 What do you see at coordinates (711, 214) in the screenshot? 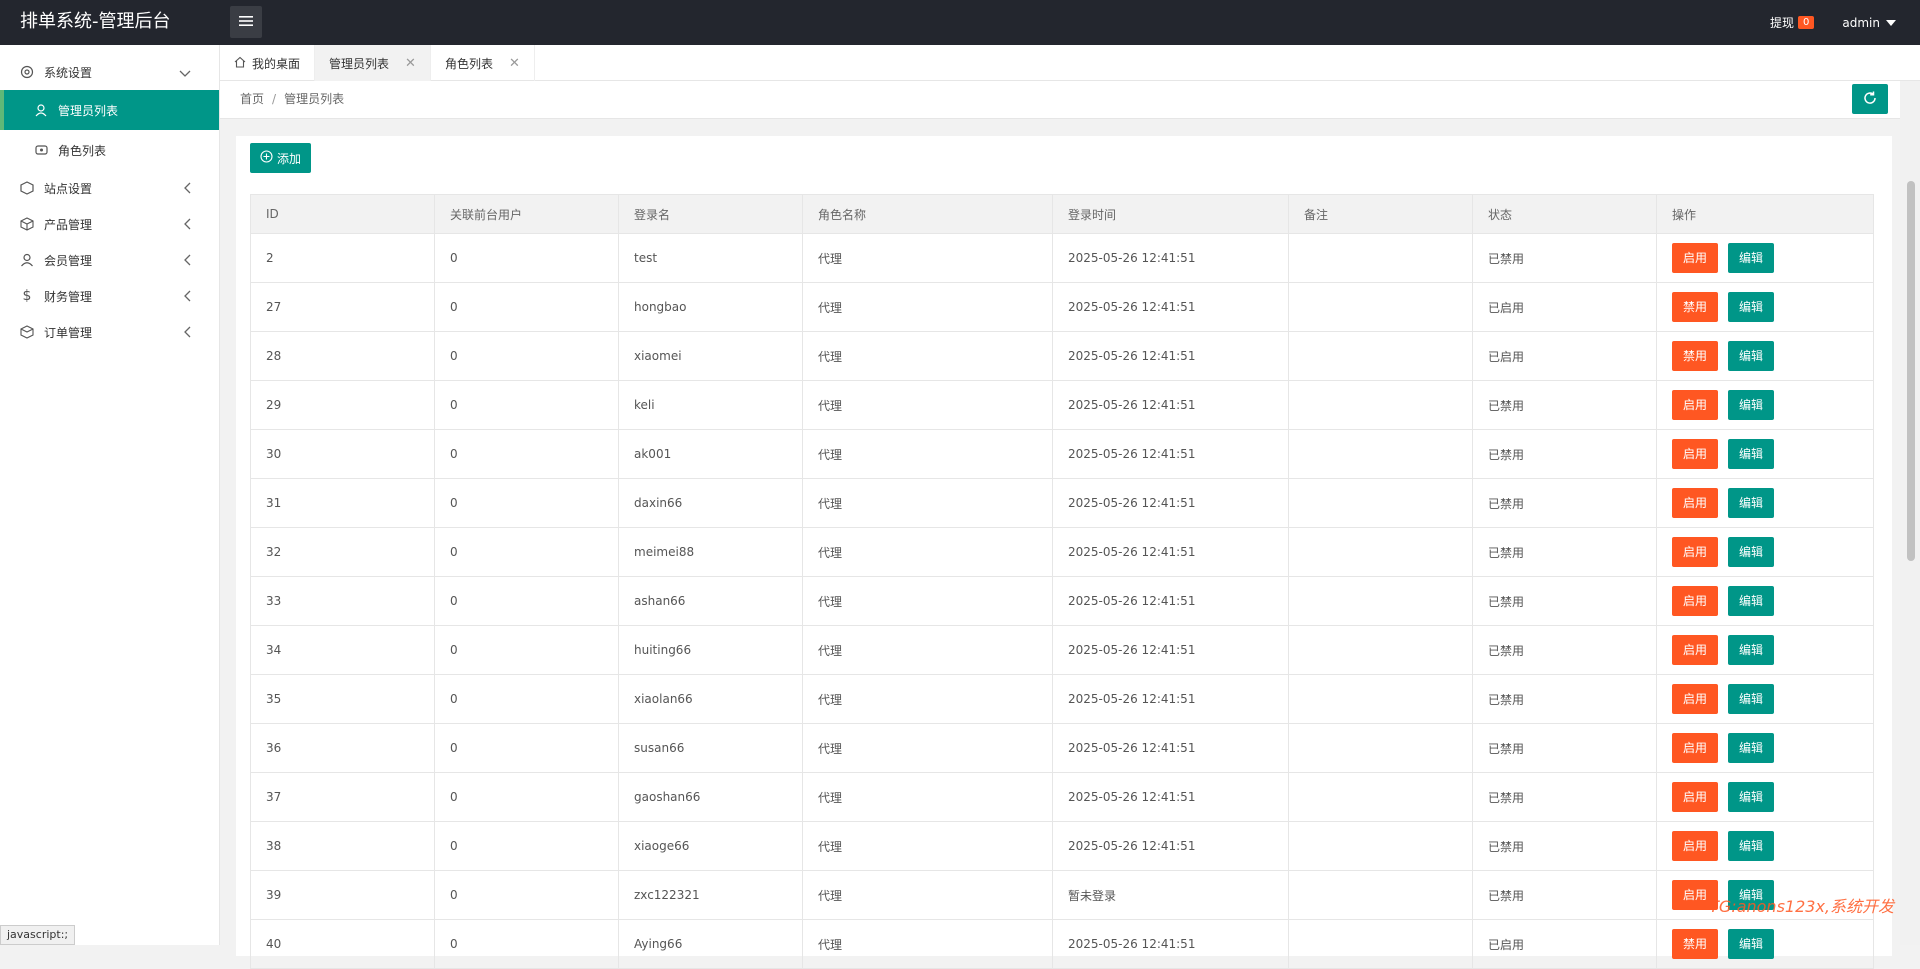
I see `col-login-name: 登录名` at bounding box center [711, 214].